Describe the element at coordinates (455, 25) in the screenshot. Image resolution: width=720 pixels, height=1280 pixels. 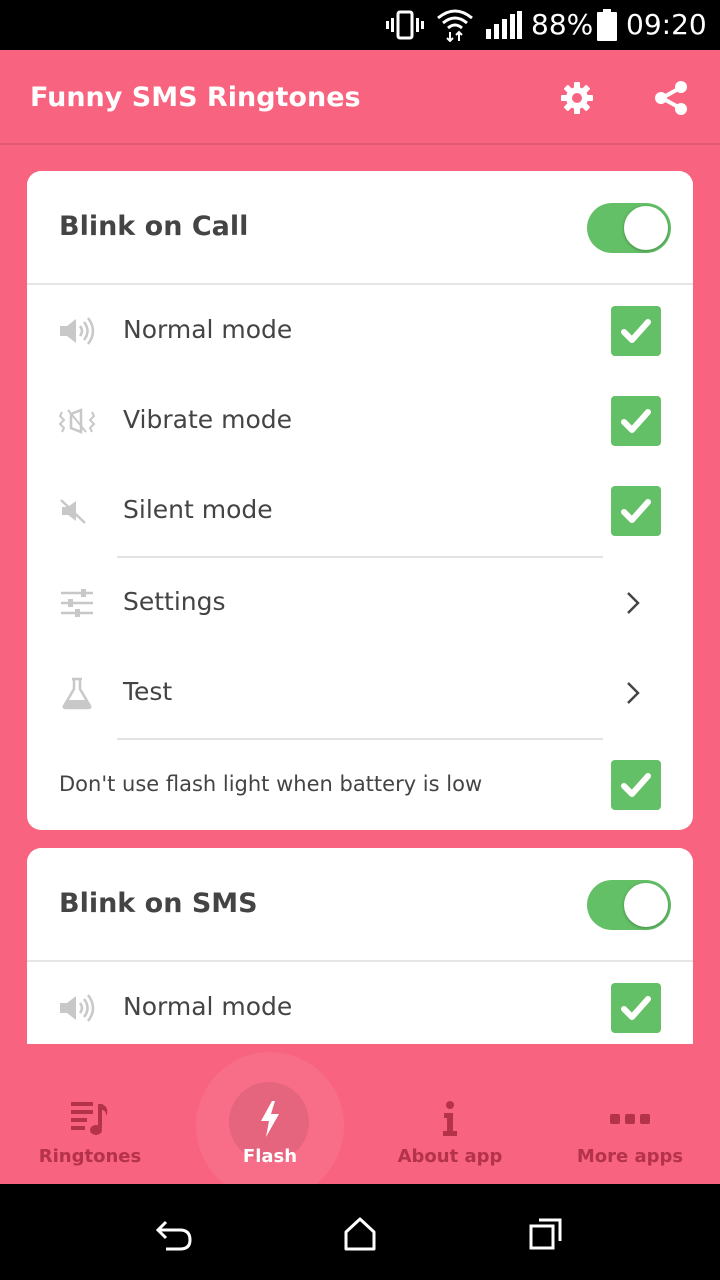
I see `wifi-icon` at that location.